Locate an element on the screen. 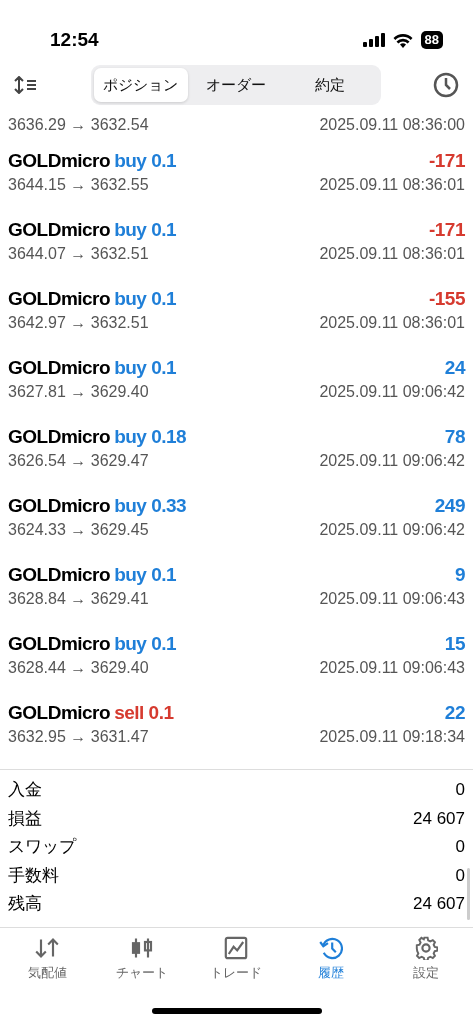 The width and height of the screenshot is (473, 1024). trade-profit: 249 is located at coordinates (449, 506).